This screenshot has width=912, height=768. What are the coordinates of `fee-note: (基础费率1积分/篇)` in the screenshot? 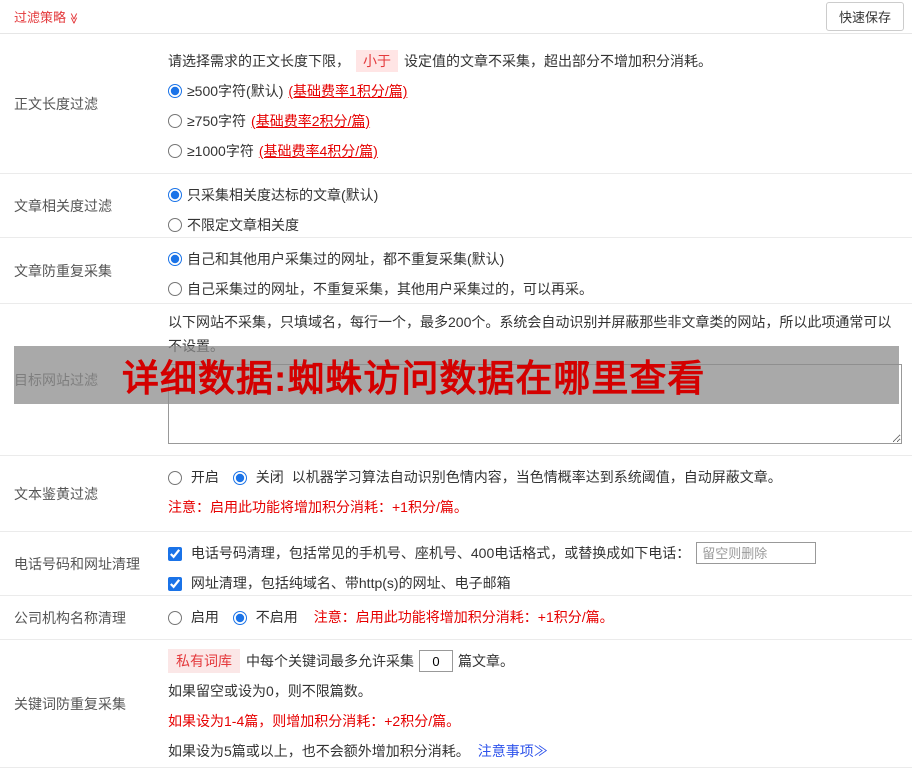 It's located at (348, 91).